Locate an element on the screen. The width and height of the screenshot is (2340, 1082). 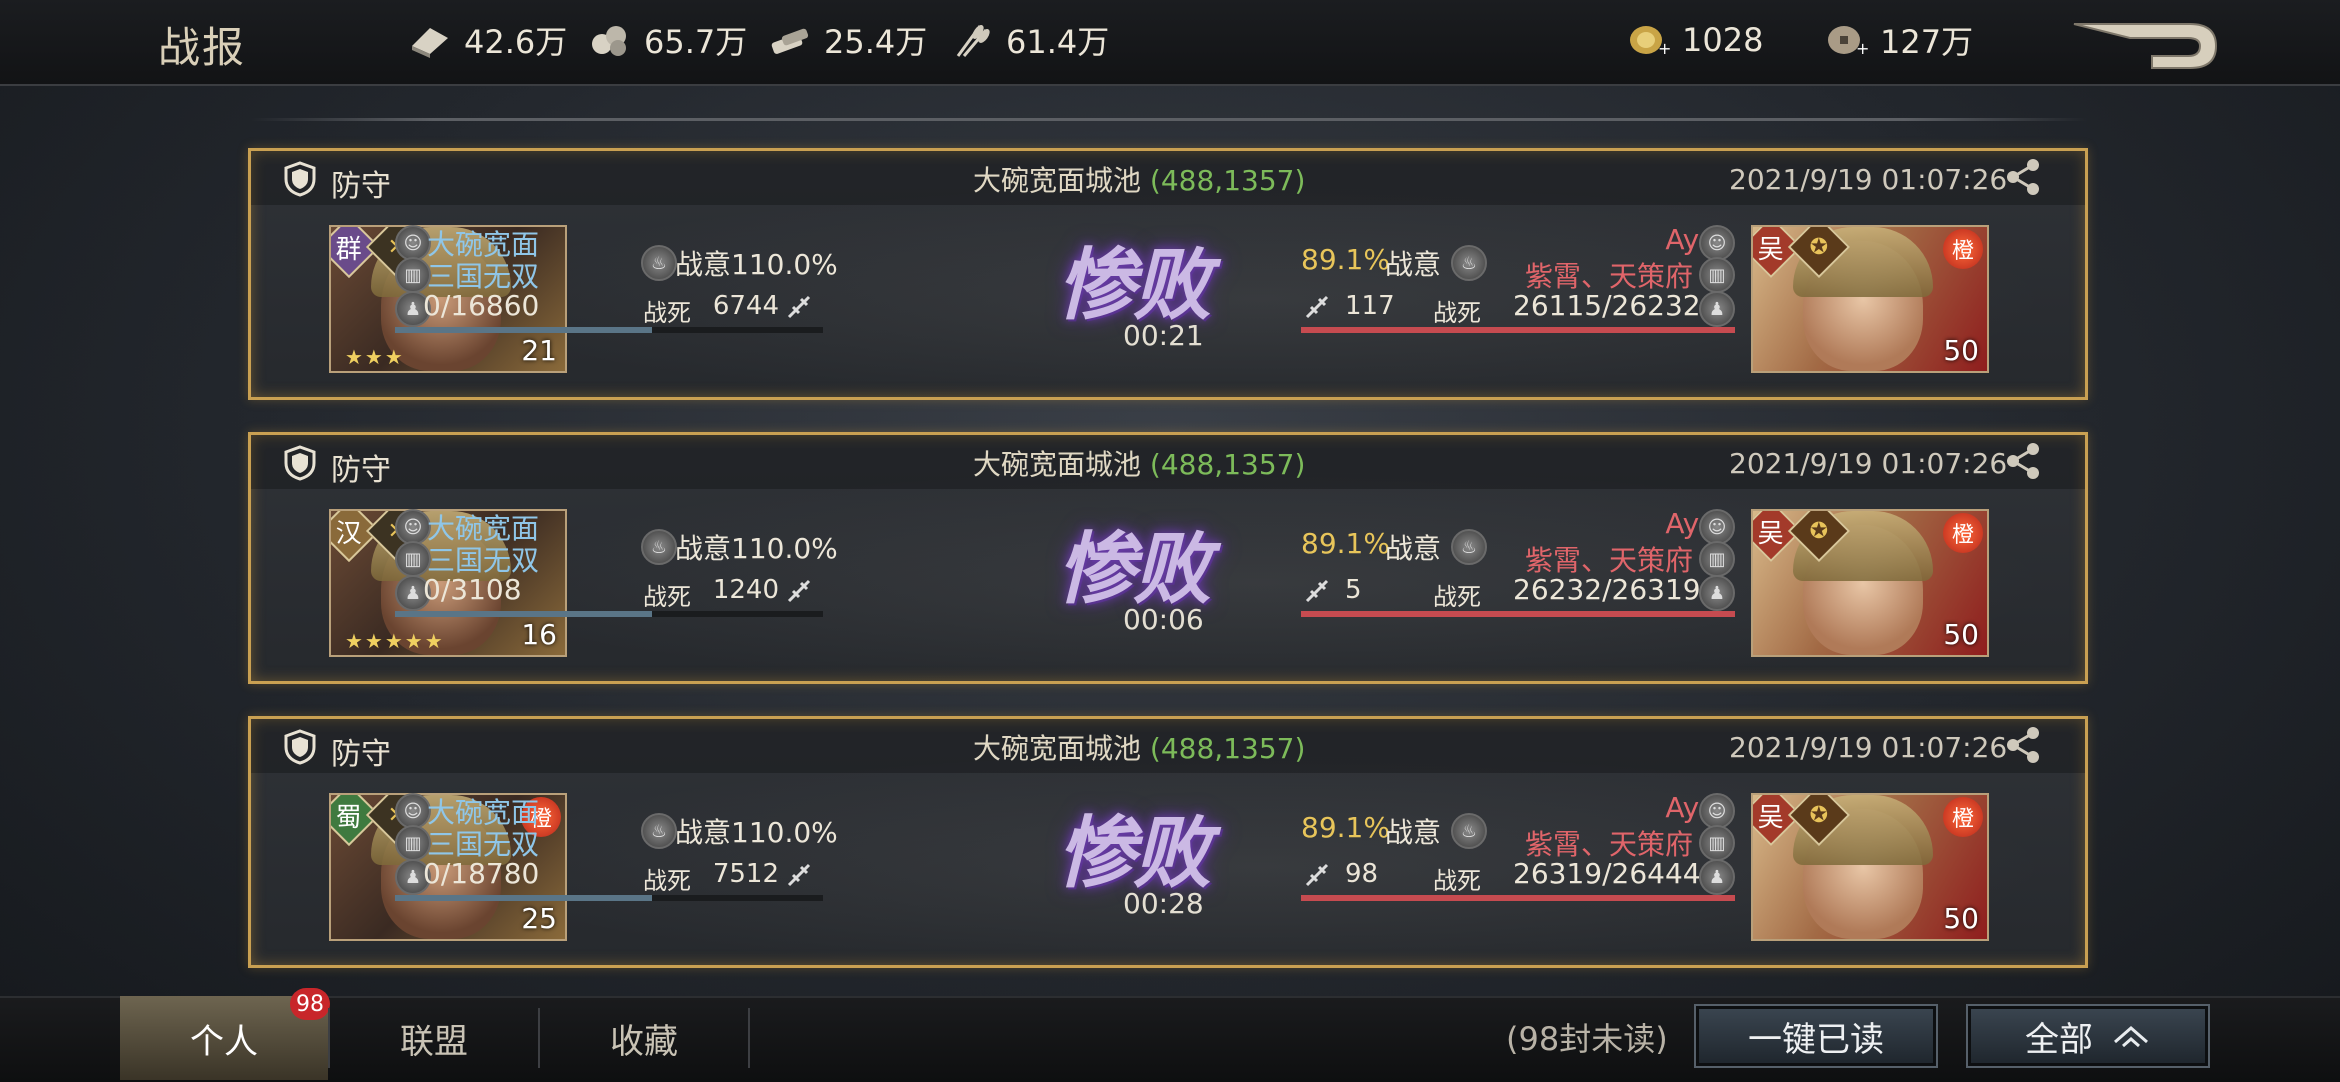
battle-duration: 00:28 is located at coordinates (1163, 903).